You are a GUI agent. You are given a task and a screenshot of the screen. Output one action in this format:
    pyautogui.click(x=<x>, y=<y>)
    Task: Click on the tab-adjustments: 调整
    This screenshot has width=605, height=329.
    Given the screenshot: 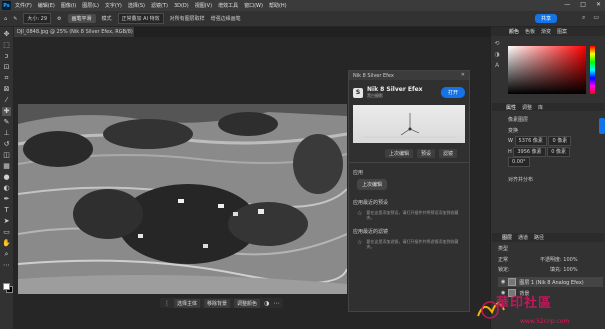 What is the action you would take?
    pyautogui.click(x=527, y=107)
    